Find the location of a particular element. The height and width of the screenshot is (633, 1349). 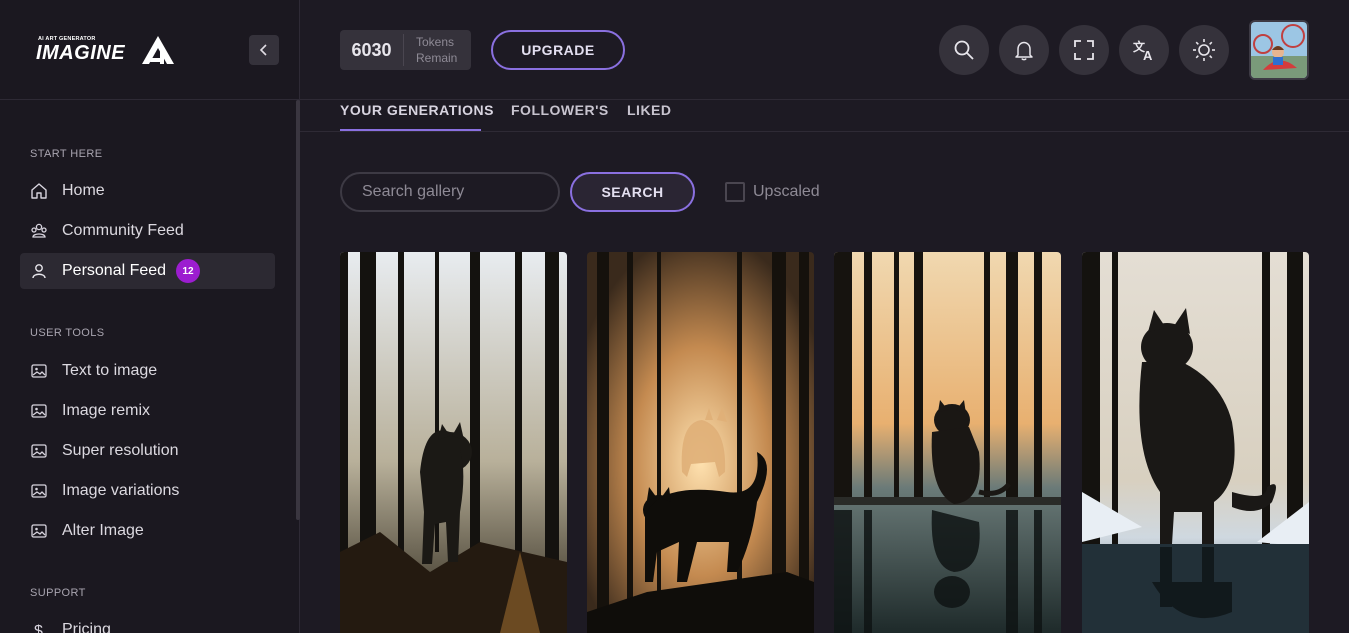

translate-button: 文A is located at coordinates (1144, 50).